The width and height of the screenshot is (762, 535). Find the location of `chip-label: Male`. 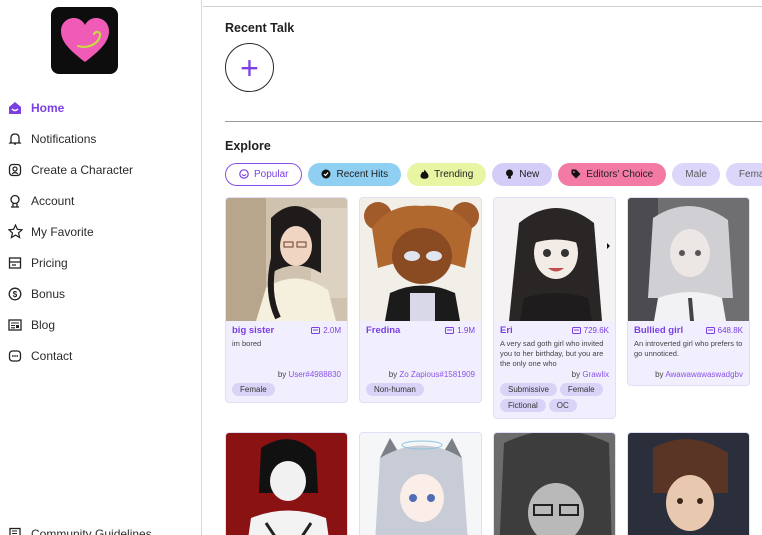

chip-label: Male is located at coordinates (696, 174).